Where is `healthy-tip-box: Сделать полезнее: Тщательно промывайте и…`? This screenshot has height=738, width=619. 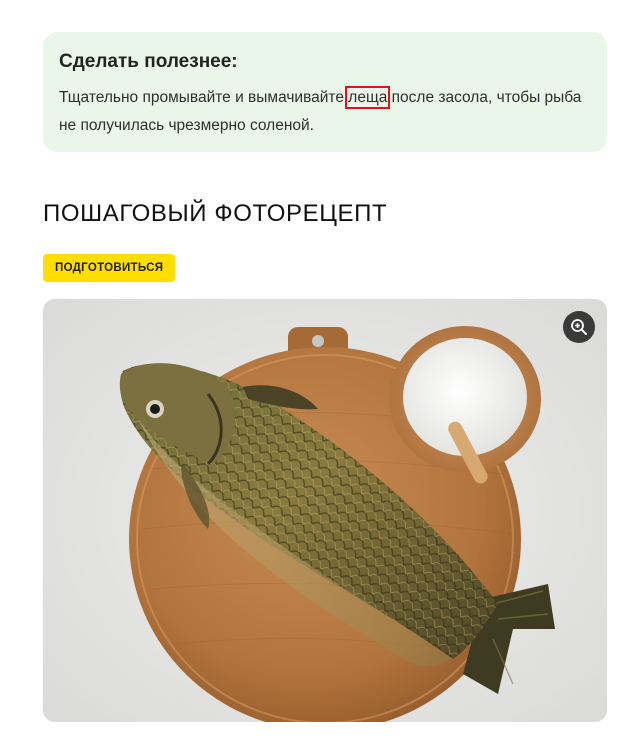
healthy-tip-box: Сделать полезнее: Тщательно промывайте и… is located at coordinates (325, 92).